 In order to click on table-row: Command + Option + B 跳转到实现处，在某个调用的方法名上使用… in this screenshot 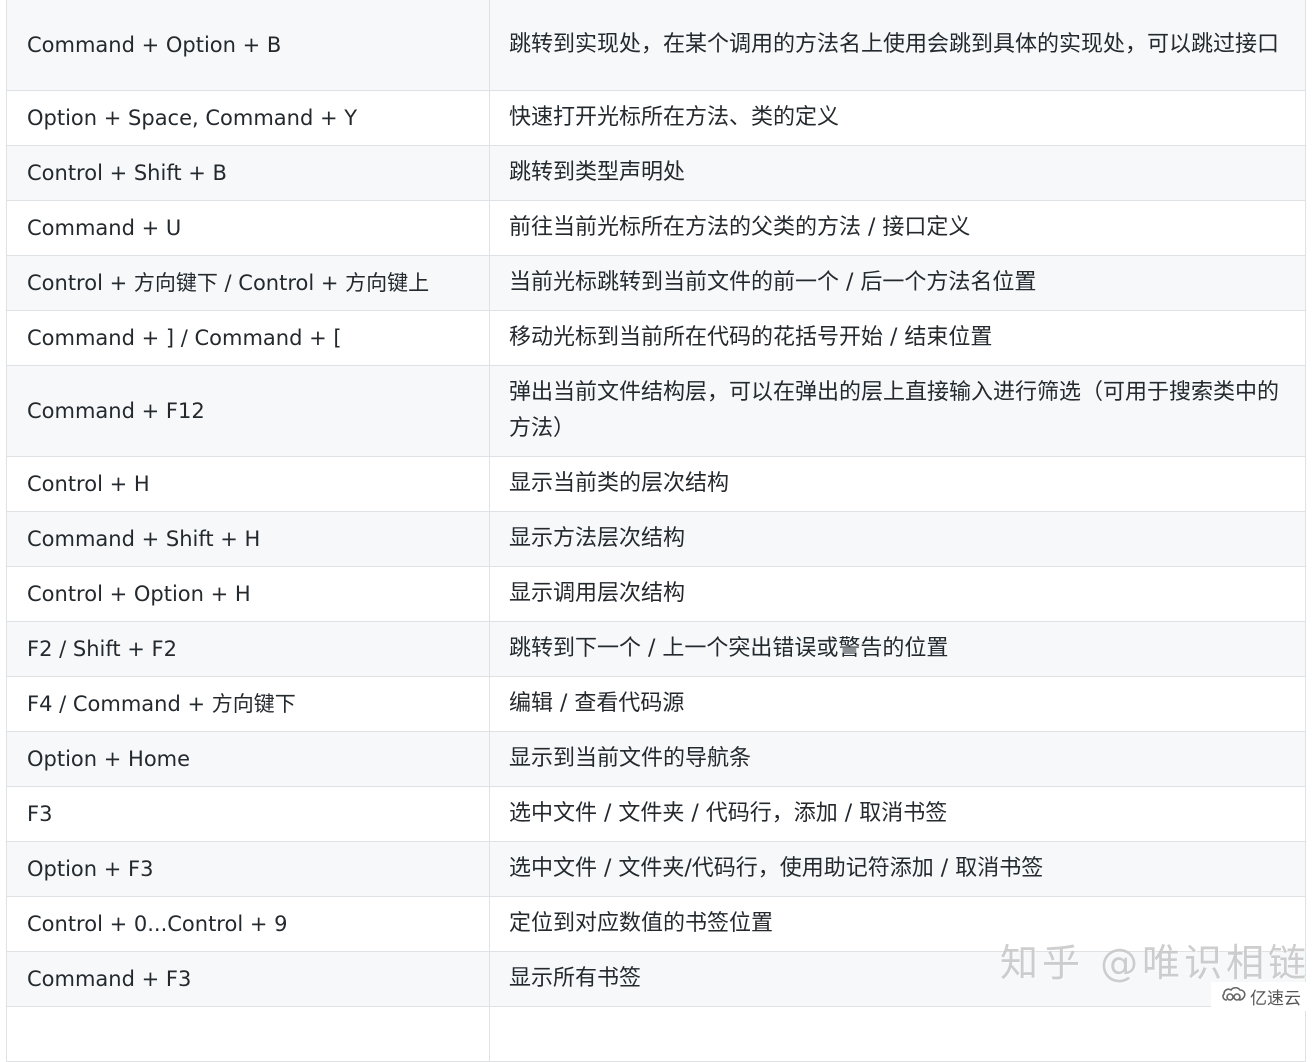, I will do `click(656, 45)`.